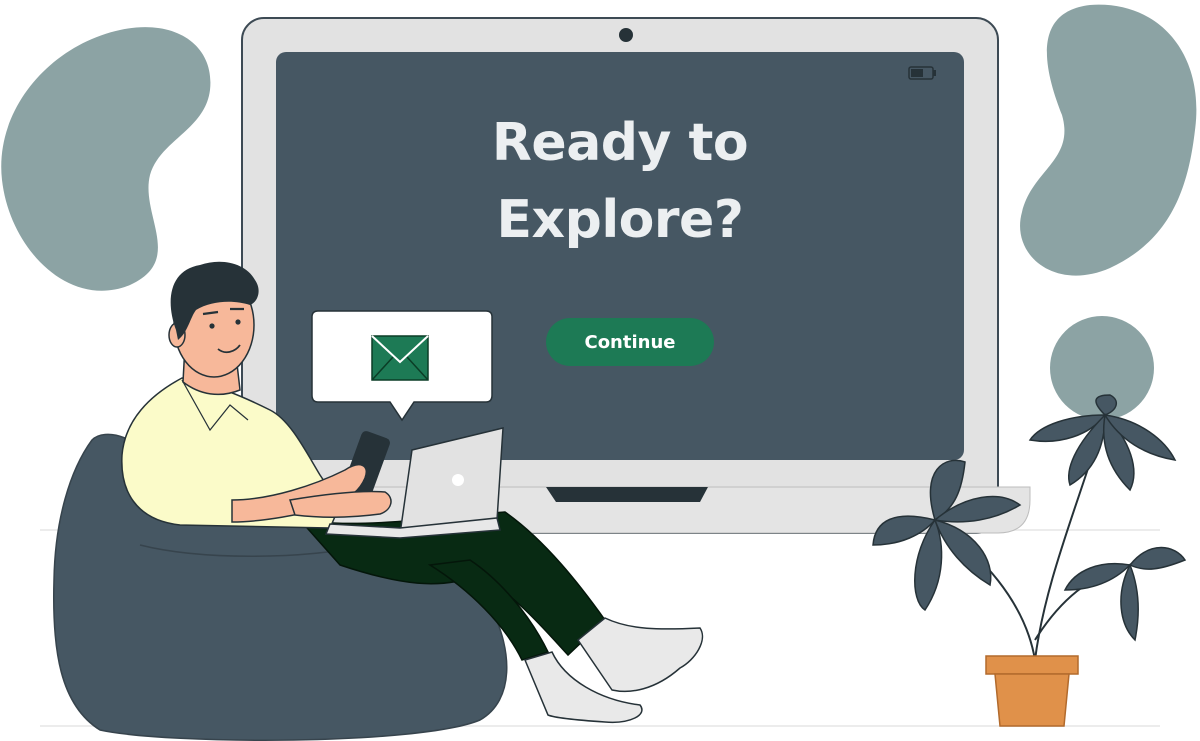 The image size is (1200, 741). I want to click on left-blob-shape, so click(106, 159).